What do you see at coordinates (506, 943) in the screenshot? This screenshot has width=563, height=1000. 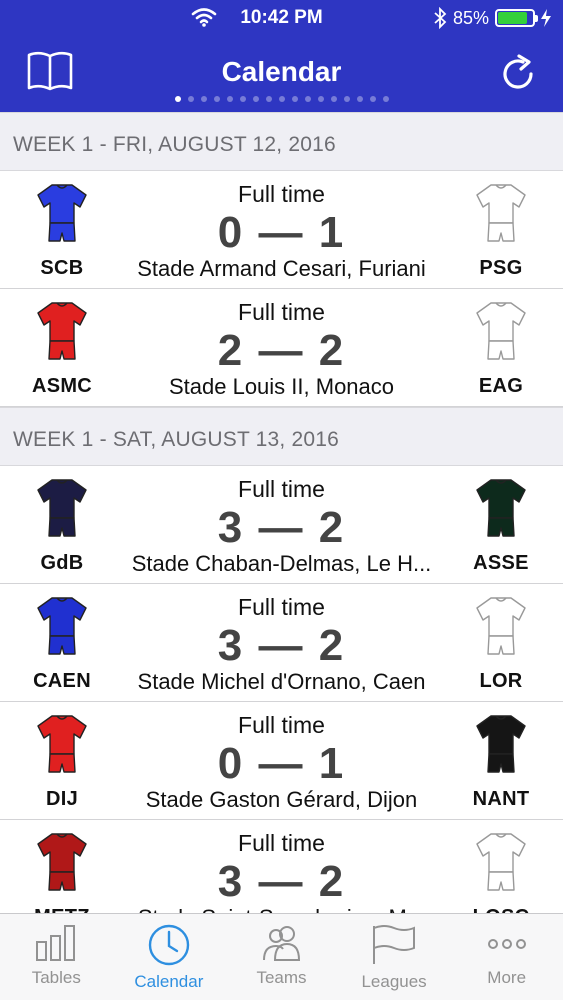 I see `more-icon` at bounding box center [506, 943].